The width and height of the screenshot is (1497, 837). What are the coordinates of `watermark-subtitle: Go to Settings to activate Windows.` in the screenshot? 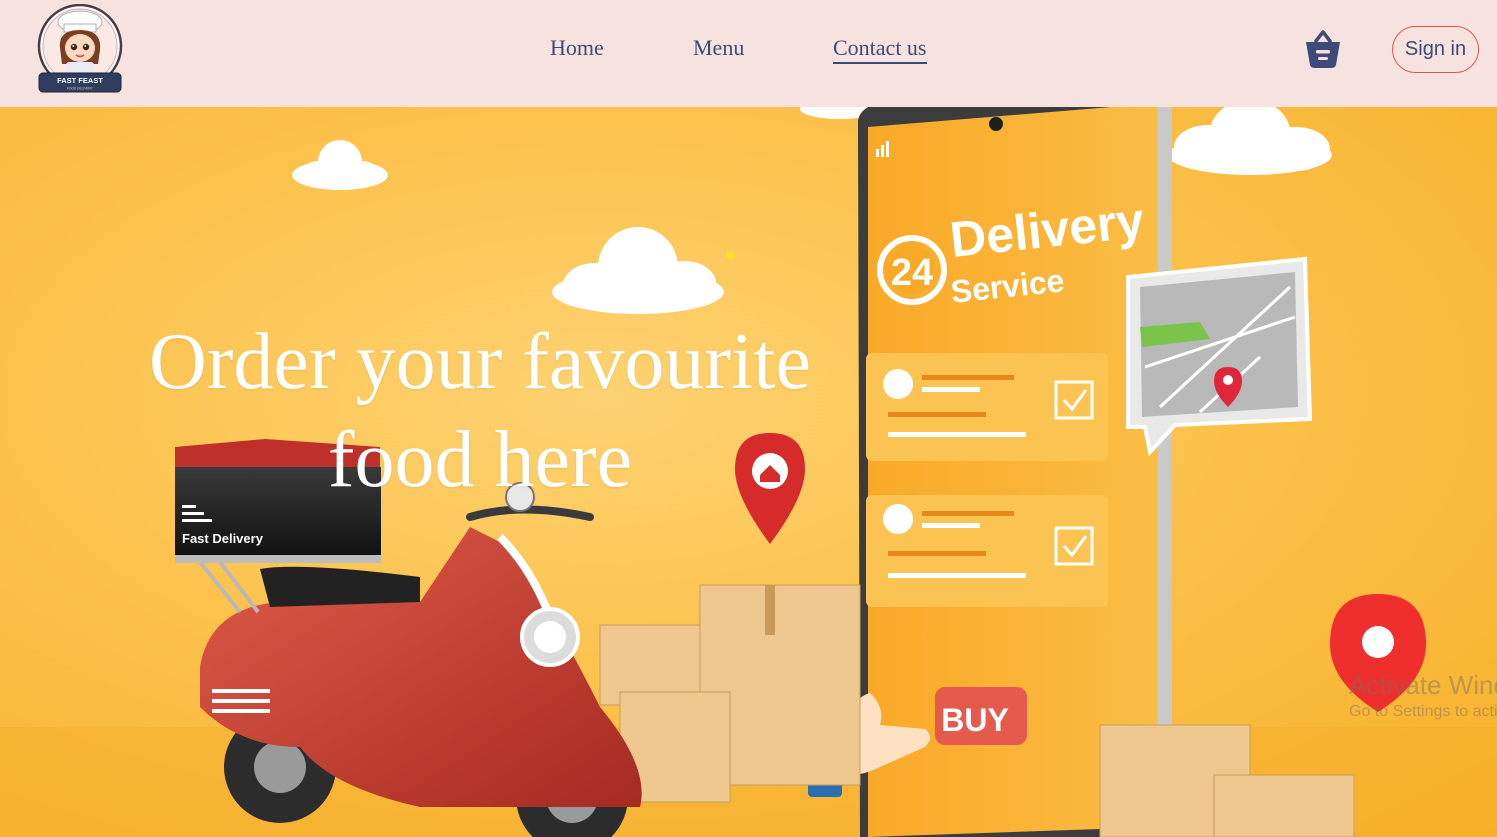 It's located at (1423, 711).